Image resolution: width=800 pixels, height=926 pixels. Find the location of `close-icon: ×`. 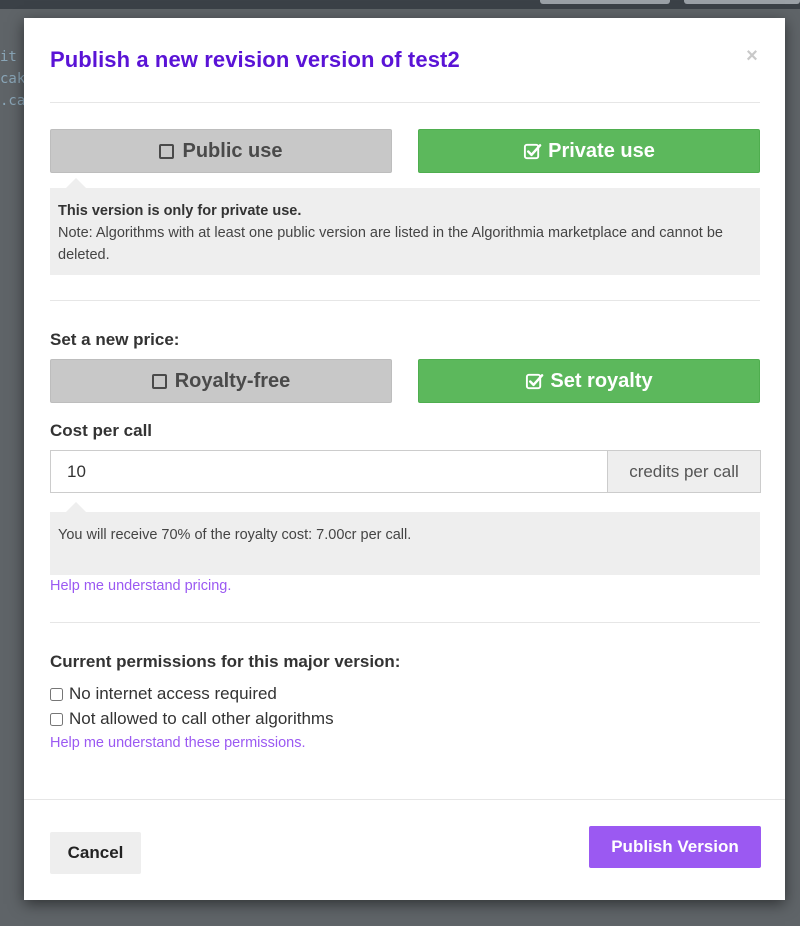

close-icon: × is located at coordinates (752, 56).